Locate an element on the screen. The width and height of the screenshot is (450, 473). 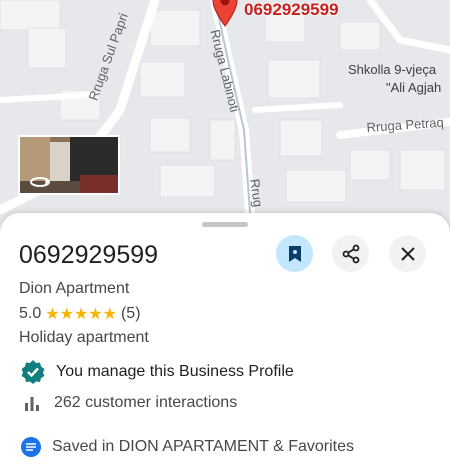
business-name: Dion Apartment is located at coordinates (74, 288).